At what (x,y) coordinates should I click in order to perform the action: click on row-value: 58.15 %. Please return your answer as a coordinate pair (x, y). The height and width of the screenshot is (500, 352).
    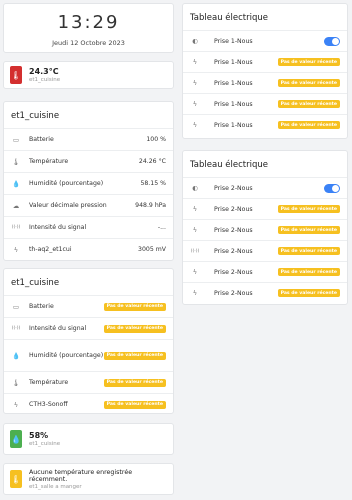
    Looking at the image, I should click on (153, 183).